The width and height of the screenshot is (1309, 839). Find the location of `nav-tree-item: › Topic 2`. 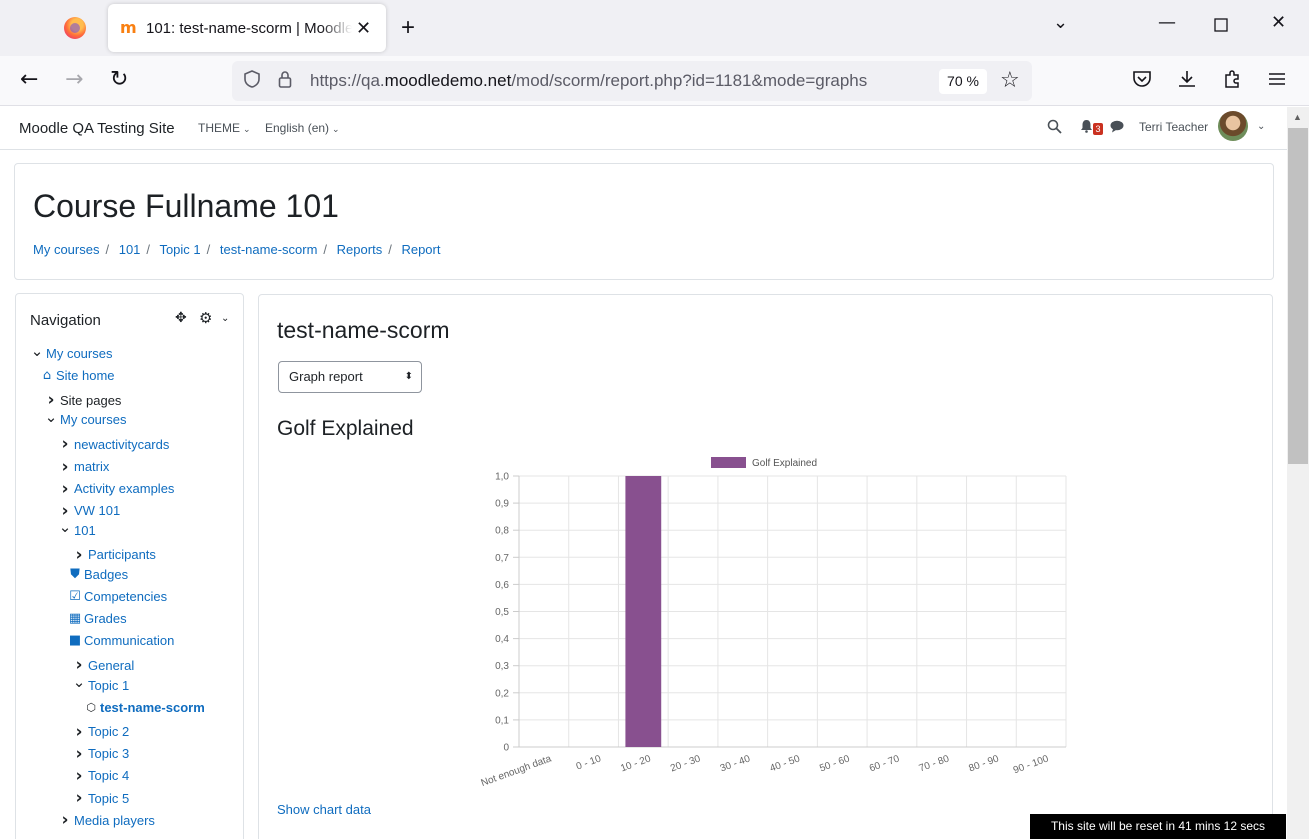

nav-tree-item: › Topic 2 is located at coordinates (100, 732).